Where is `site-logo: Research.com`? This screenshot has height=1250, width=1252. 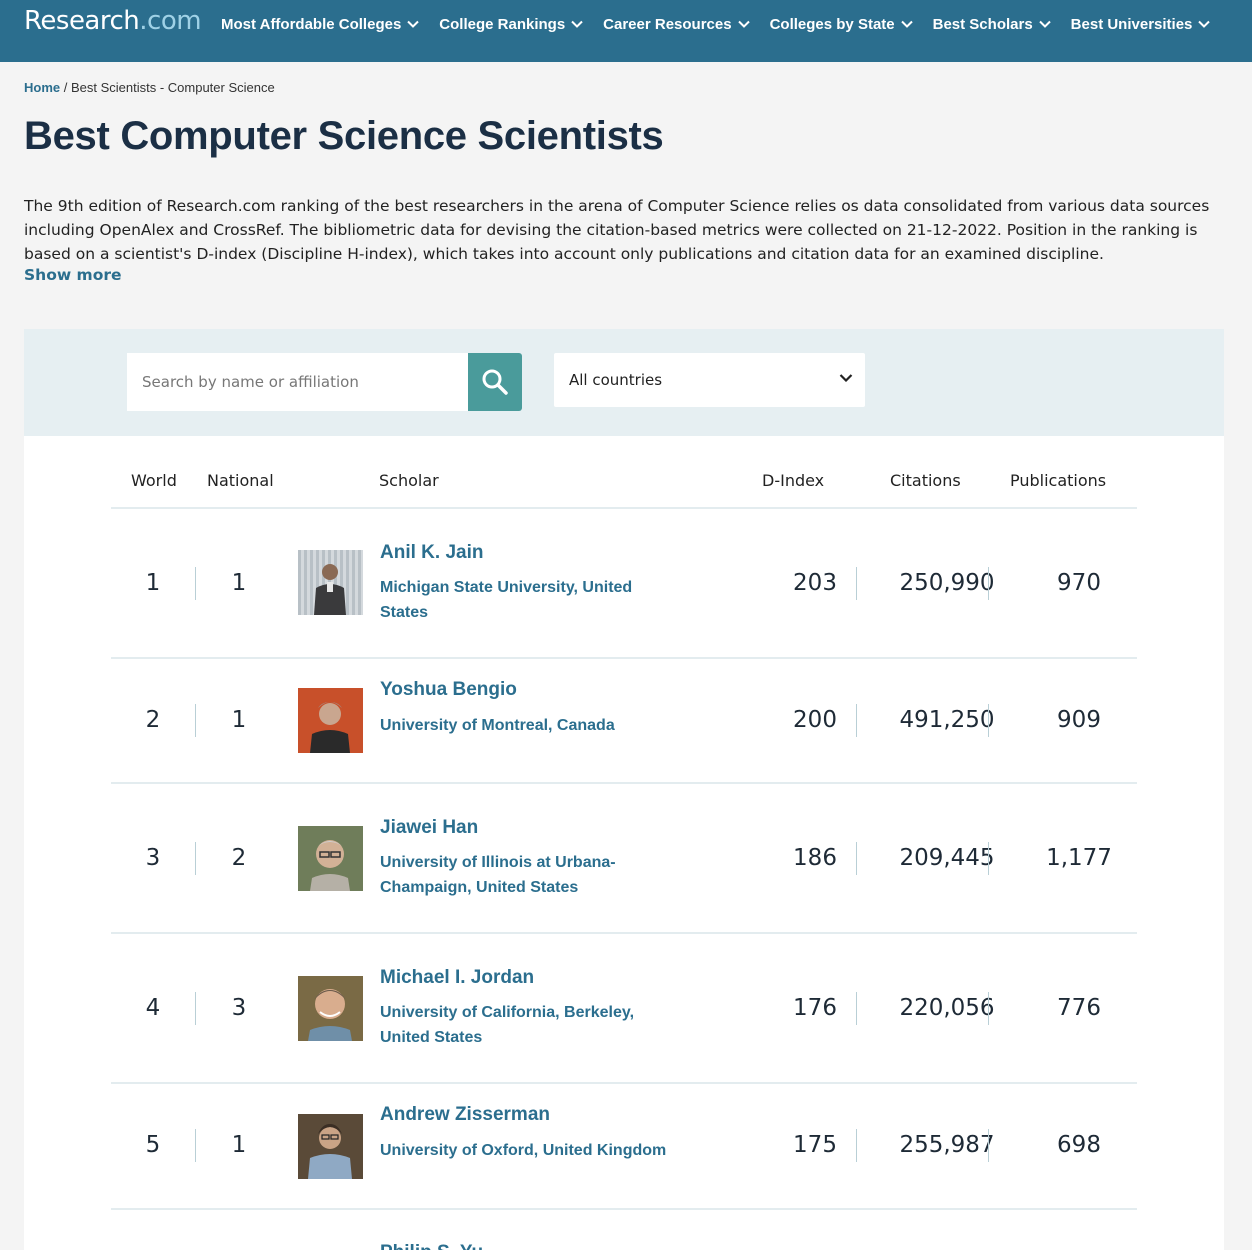 site-logo: Research.com is located at coordinates (113, 21).